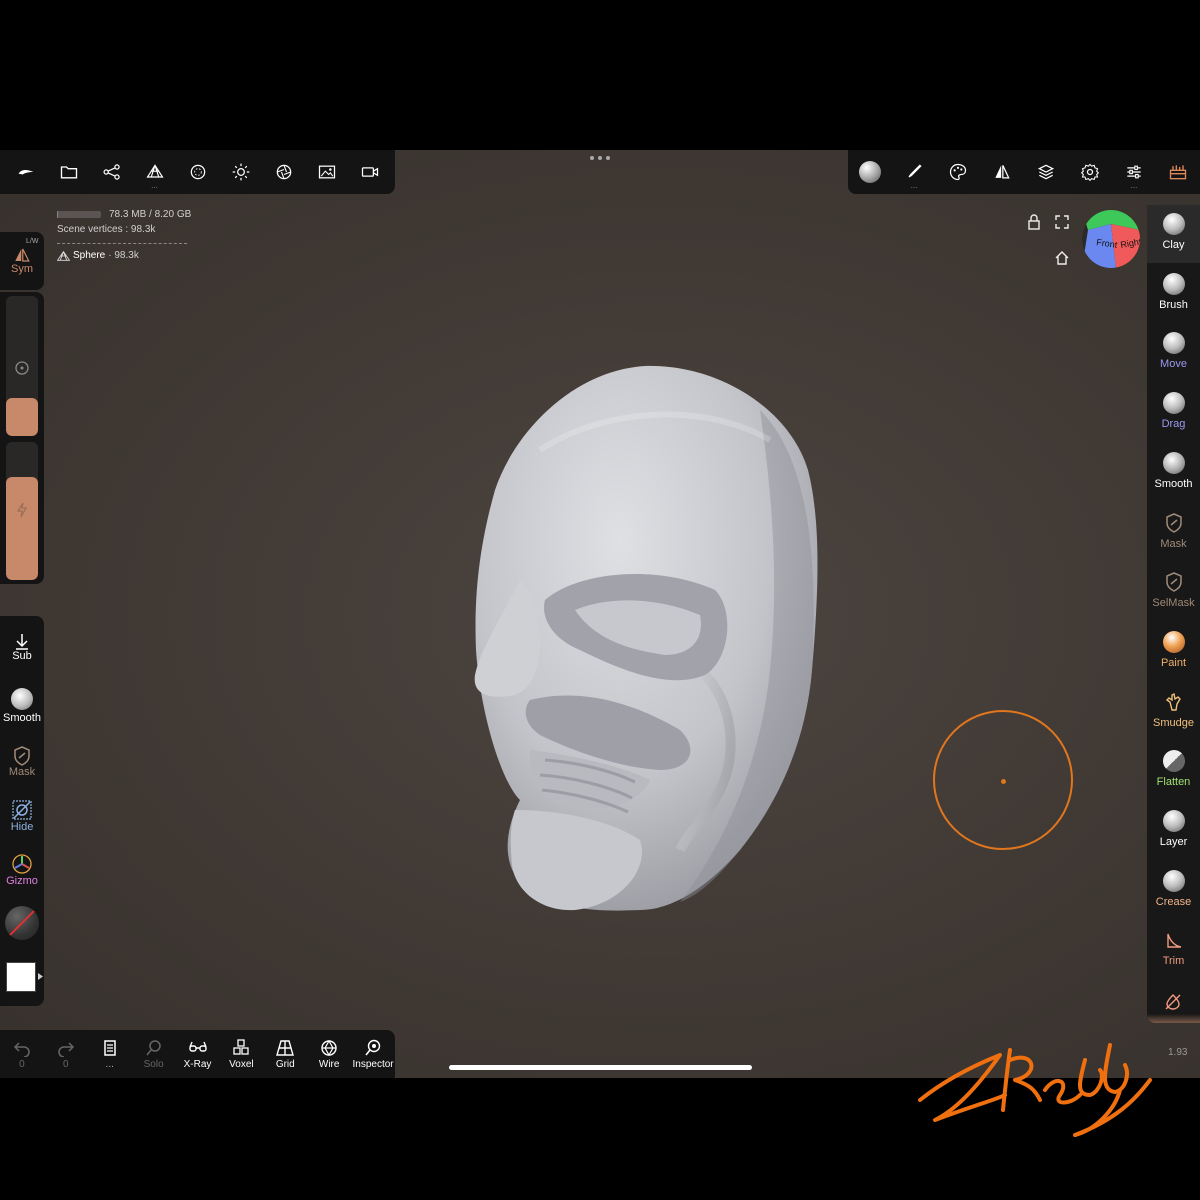  I want to click on tool-label: Trim, so click(1173, 961).